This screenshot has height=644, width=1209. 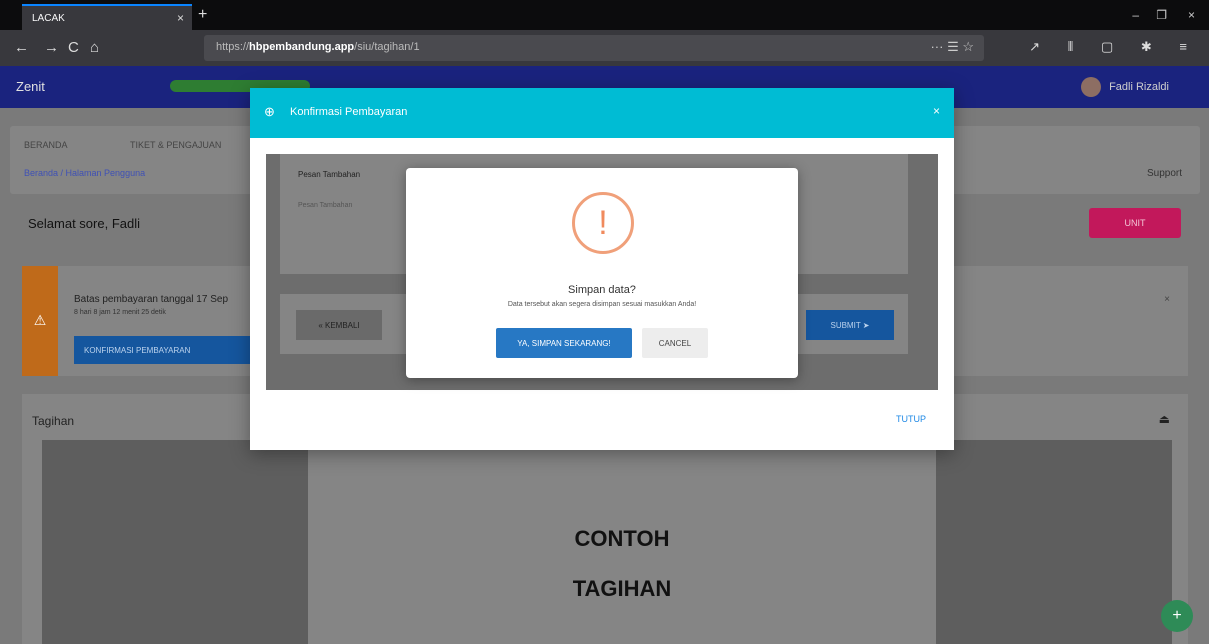 What do you see at coordinates (40, 321) in the screenshot?
I see `warning-icon: ⚠` at bounding box center [40, 321].